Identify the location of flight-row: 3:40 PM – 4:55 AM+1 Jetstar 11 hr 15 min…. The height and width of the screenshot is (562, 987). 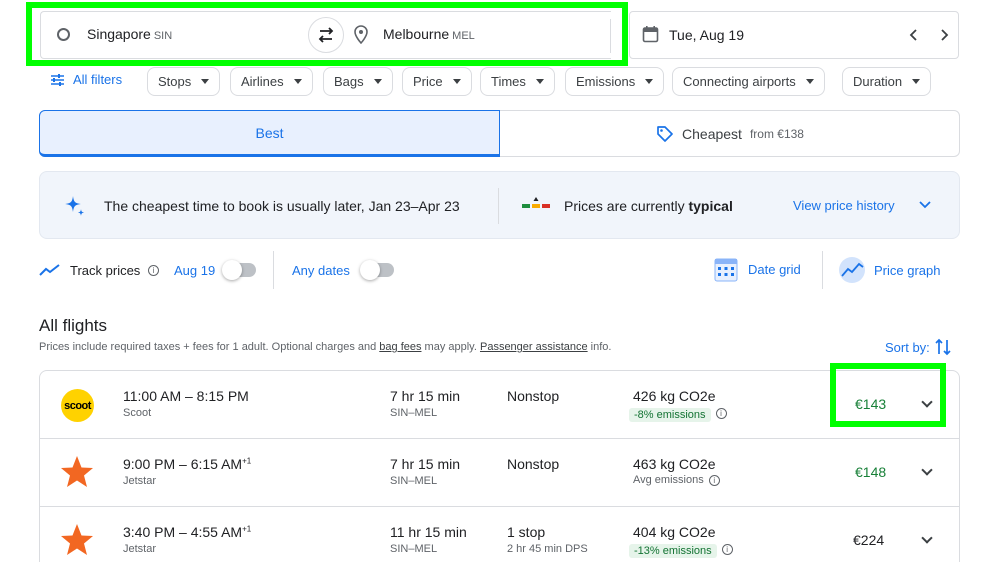
(499, 534).